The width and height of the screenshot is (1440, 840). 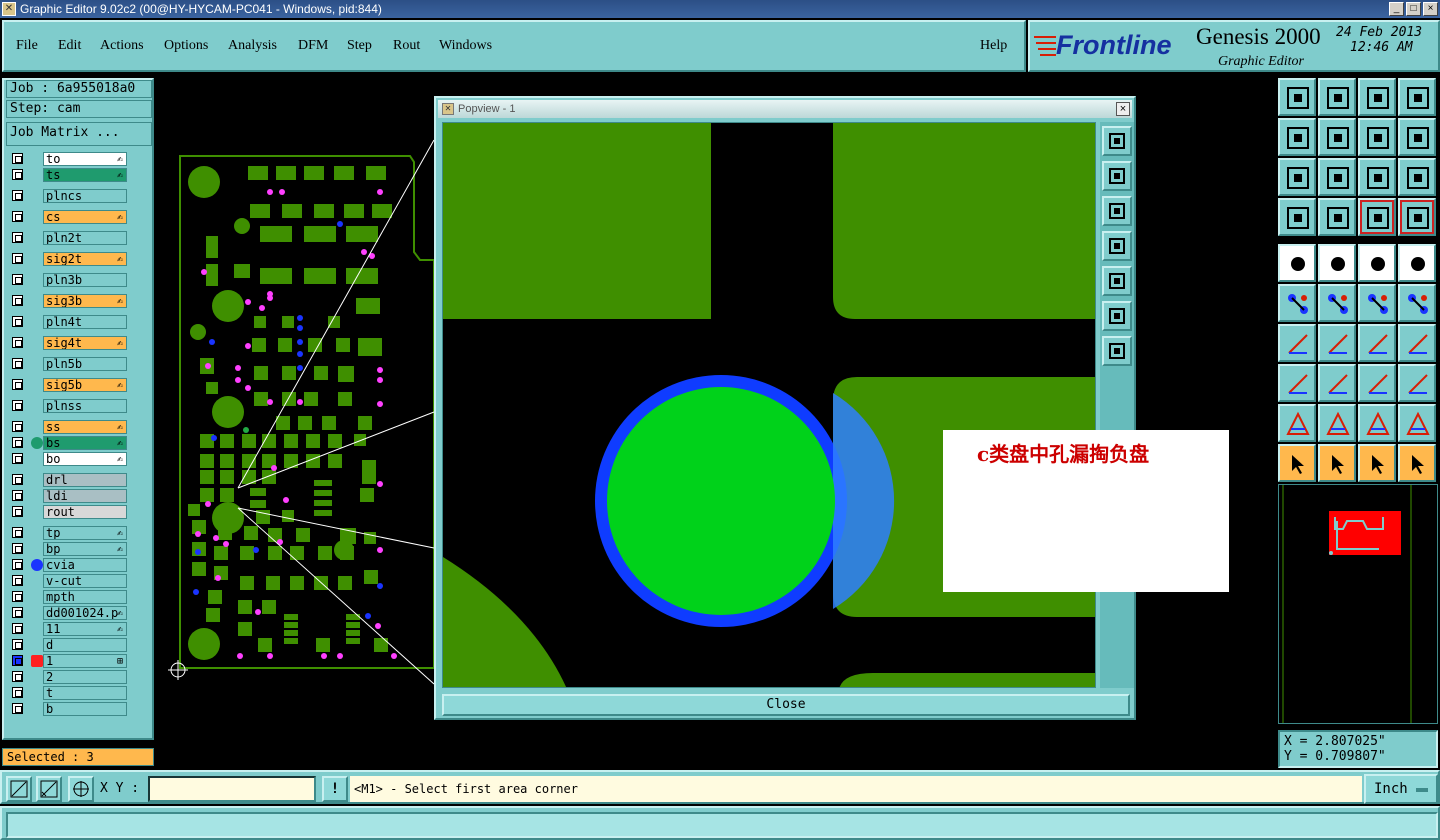 I want to click on popview-pan-left-icon, so click(x=1117, y=246).